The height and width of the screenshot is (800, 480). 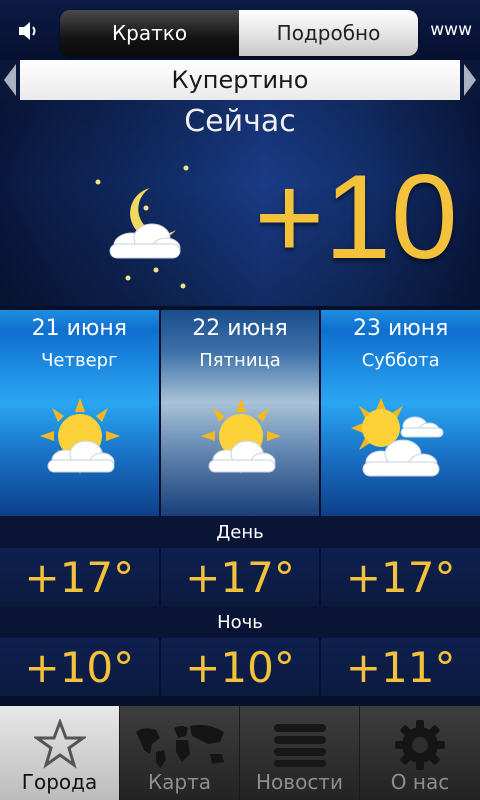 I want to click on sun-clouds-icon, so click(x=397, y=437).